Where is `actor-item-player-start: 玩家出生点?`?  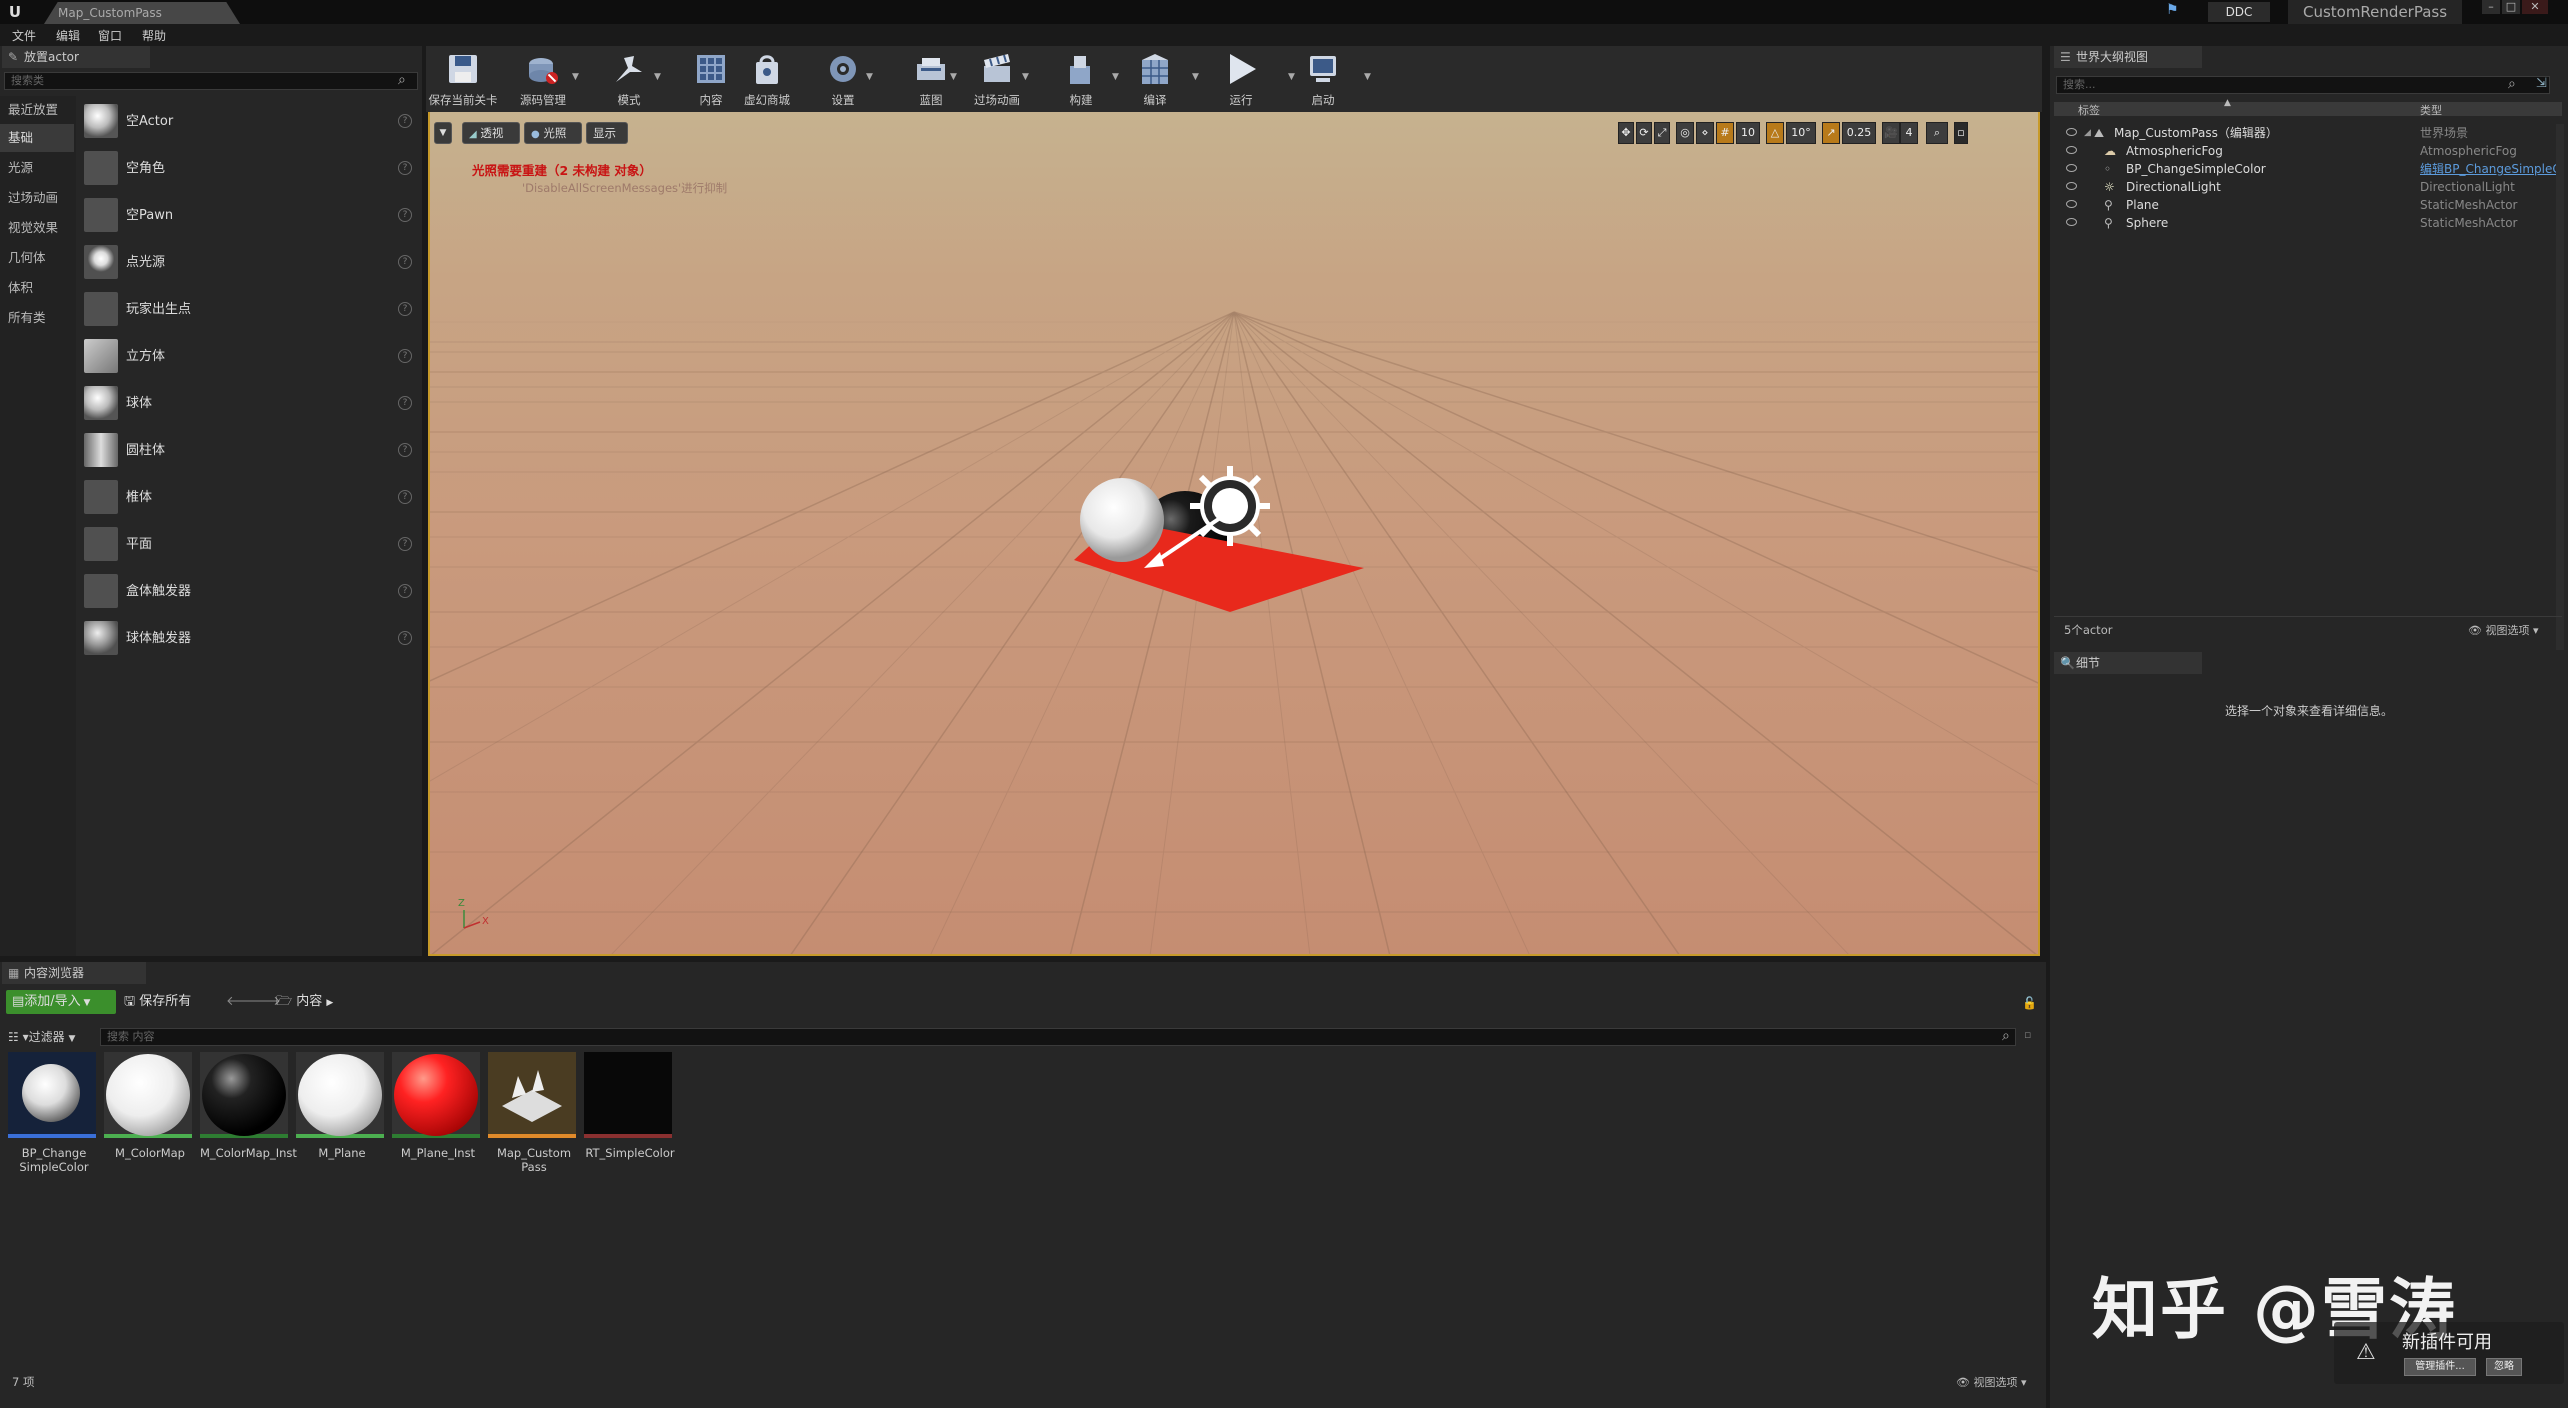 actor-item-player-start: 玩家出生点? is located at coordinates (249, 310).